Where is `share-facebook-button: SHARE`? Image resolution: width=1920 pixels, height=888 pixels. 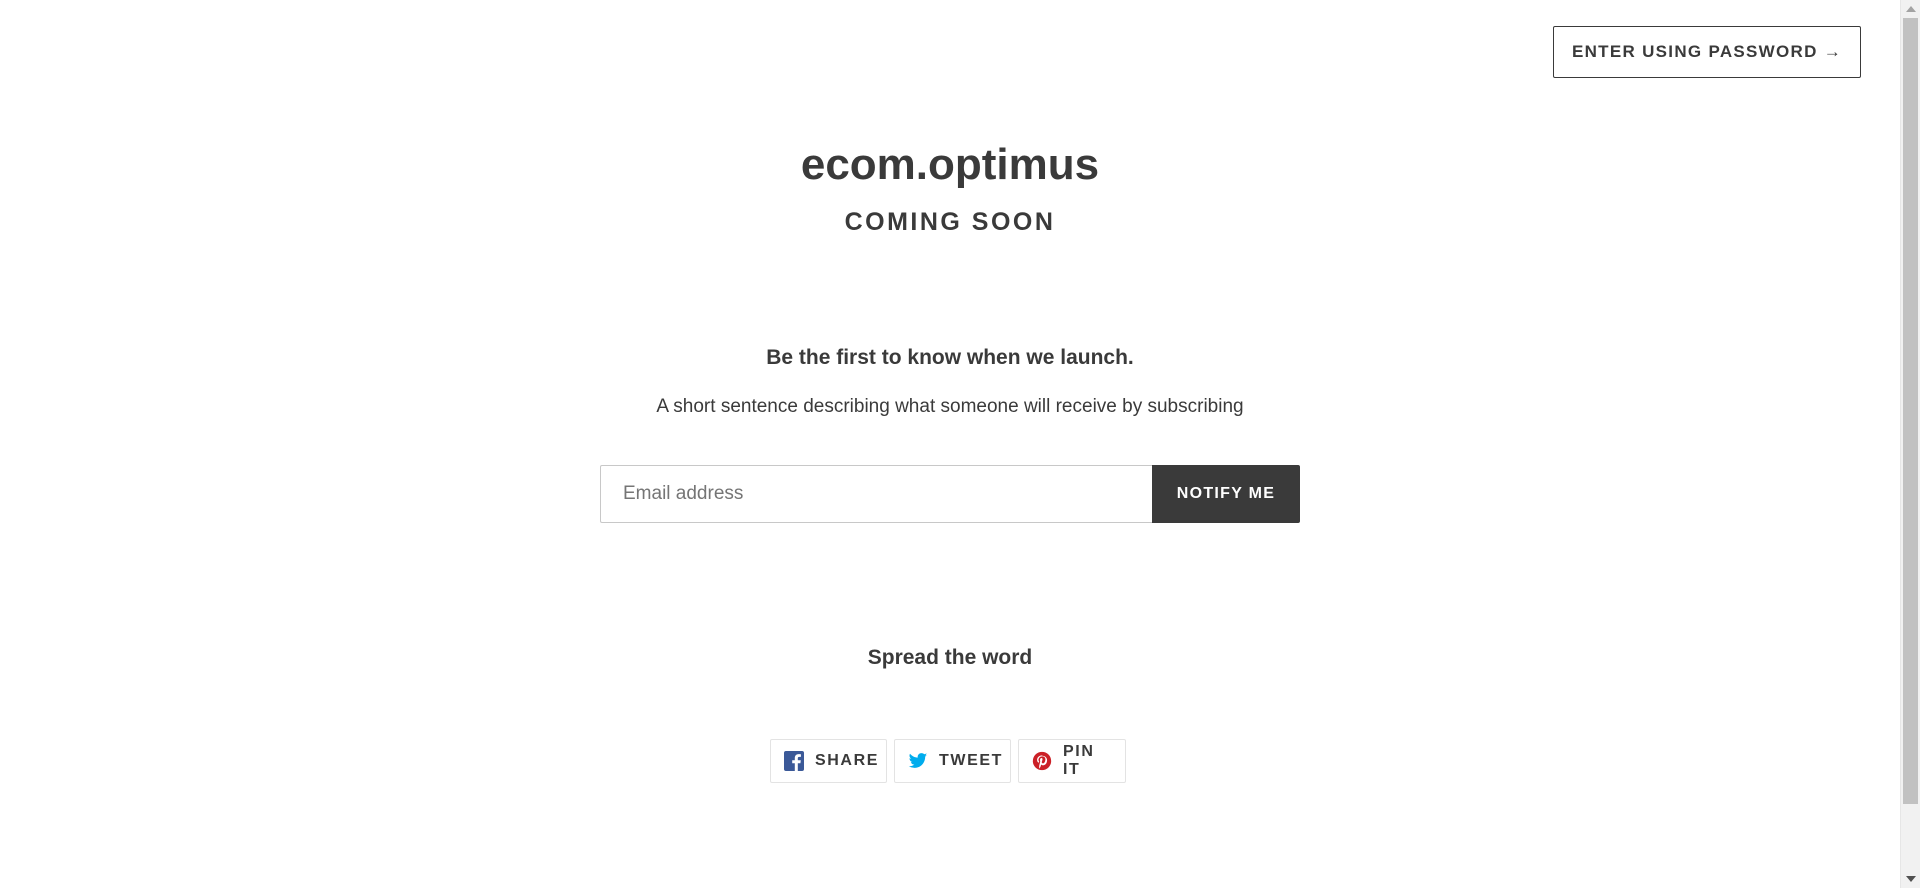
share-facebook-button: SHARE is located at coordinates (828, 761).